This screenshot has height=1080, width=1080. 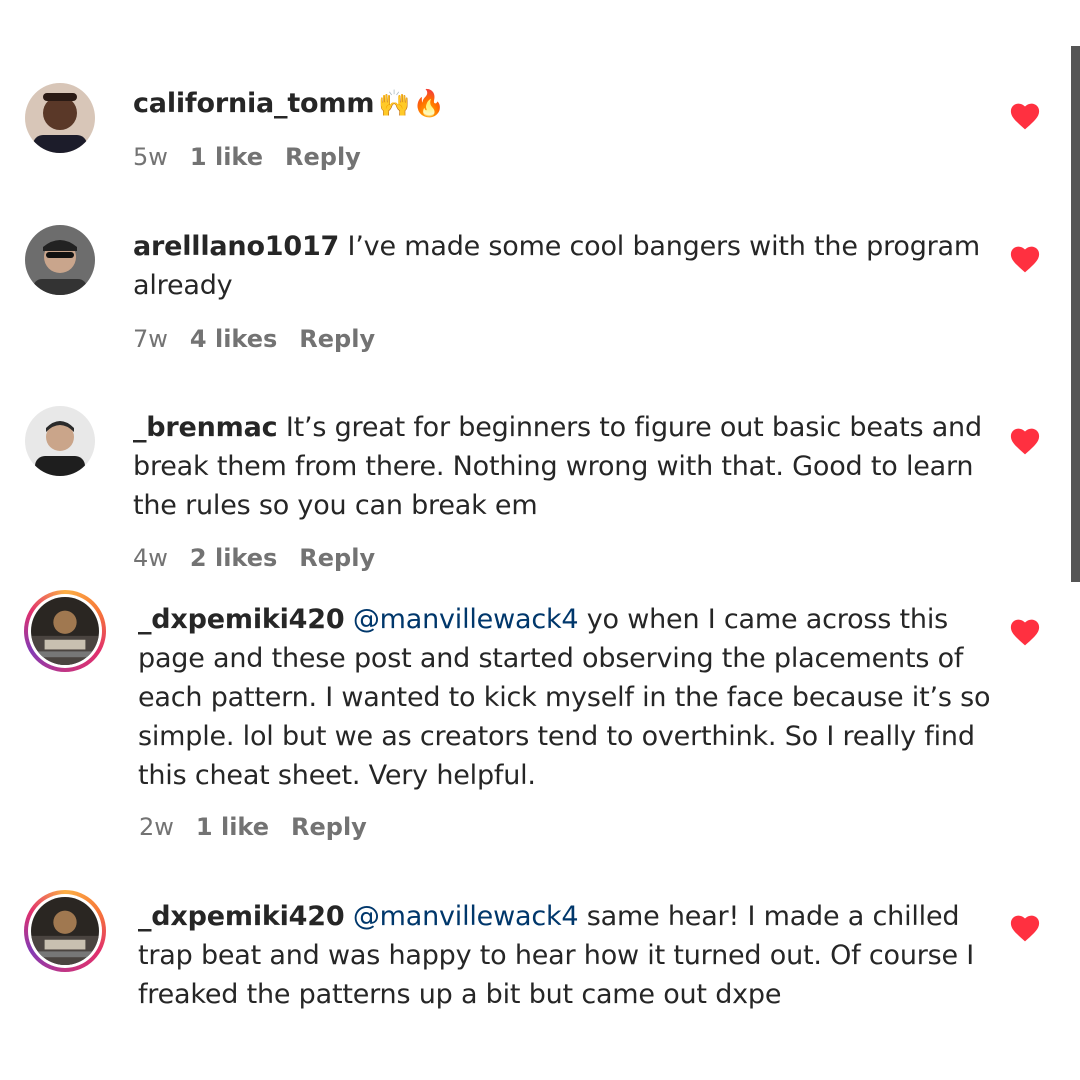 I want to click on comment-meta: 2w 1 like Reply, so click(x=264, y=827).